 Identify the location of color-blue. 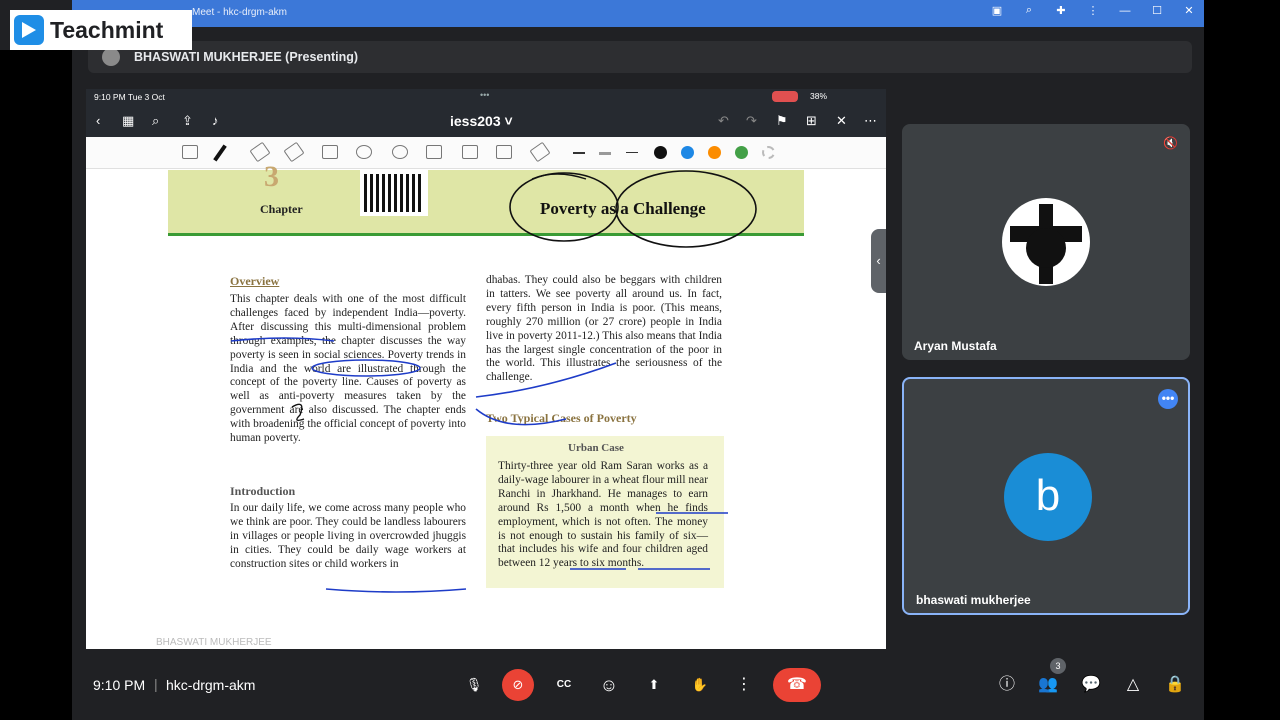
(687, 152).